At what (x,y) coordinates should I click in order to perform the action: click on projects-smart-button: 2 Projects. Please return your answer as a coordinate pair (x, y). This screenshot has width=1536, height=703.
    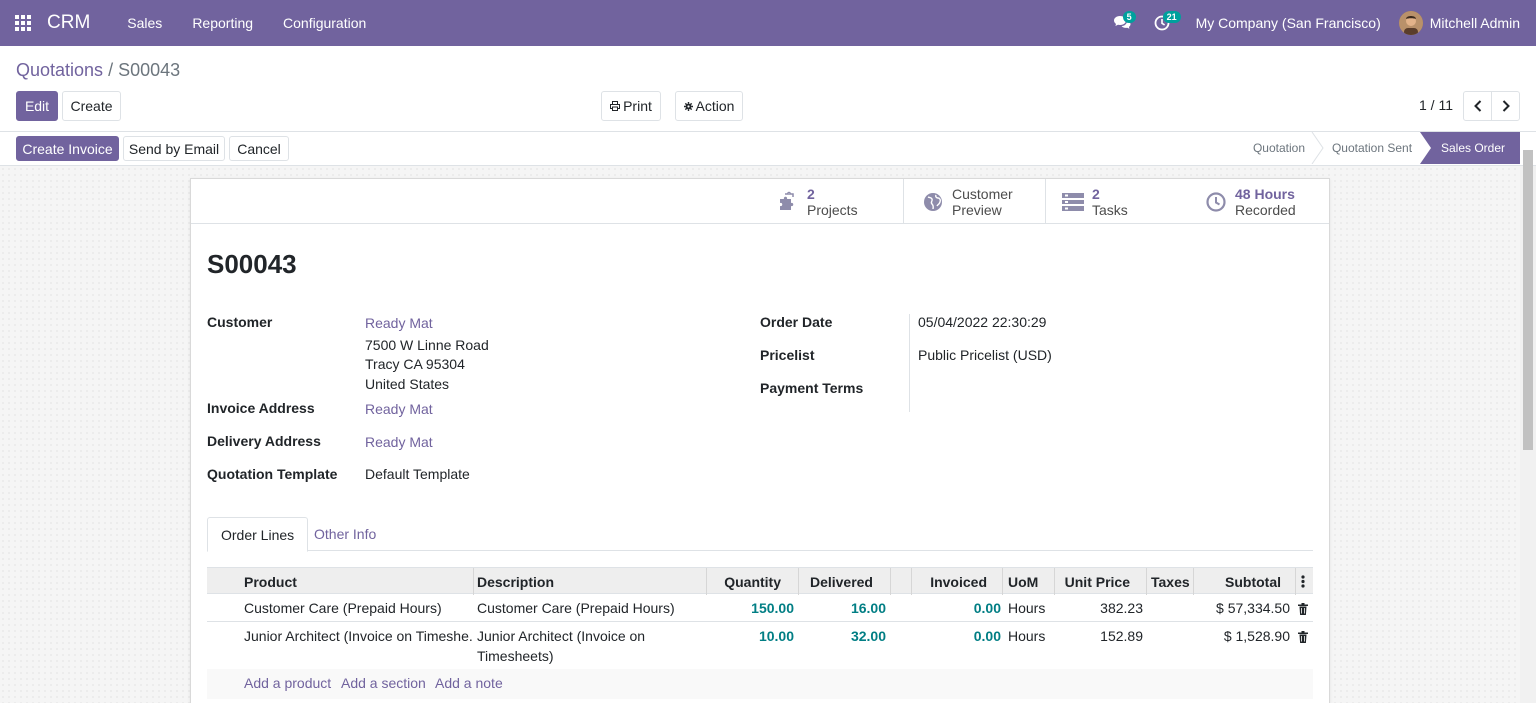
    Looking at the image, I should click on (833, 201).